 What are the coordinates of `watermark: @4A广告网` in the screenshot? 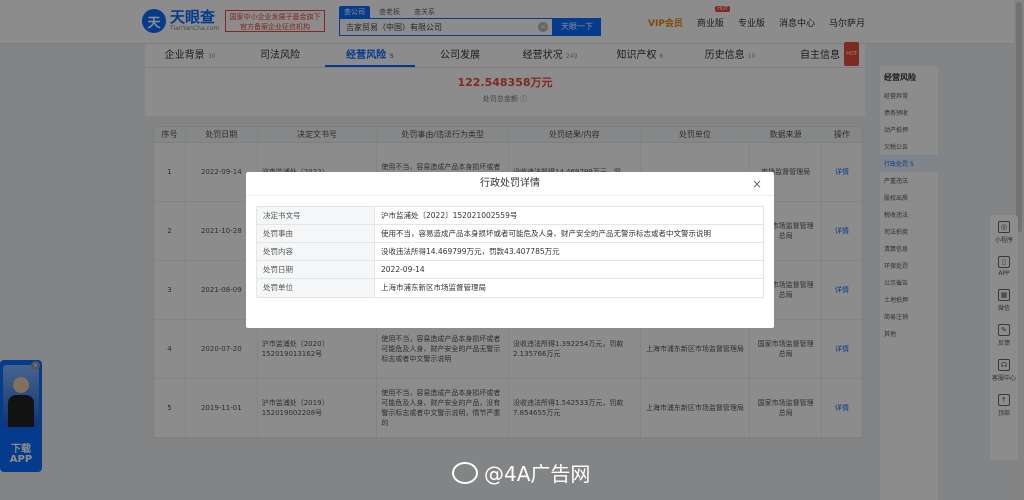 It's located at (521, 472).